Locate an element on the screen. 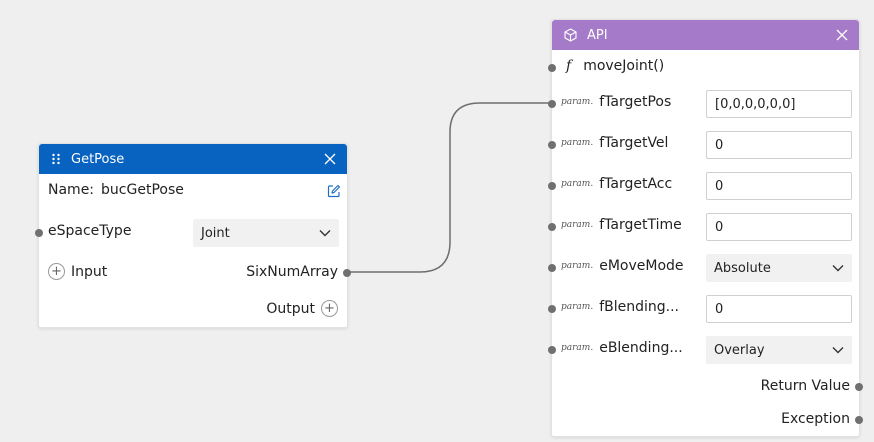  name-label: Name: is located at coordinates (71, 190).